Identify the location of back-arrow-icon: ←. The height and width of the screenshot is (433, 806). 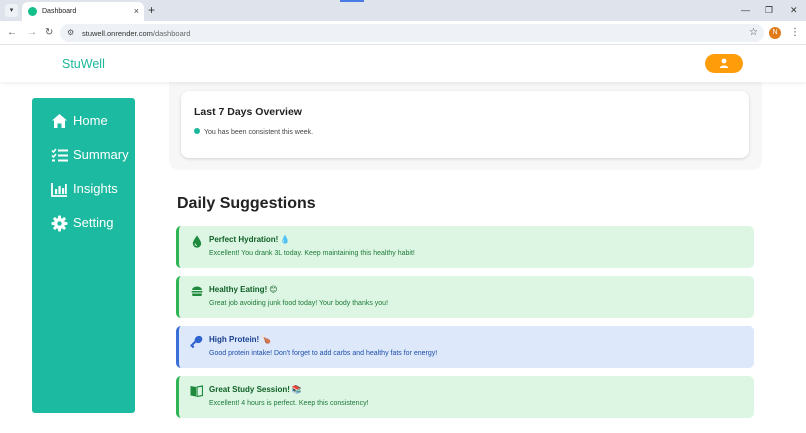
(12, 32).